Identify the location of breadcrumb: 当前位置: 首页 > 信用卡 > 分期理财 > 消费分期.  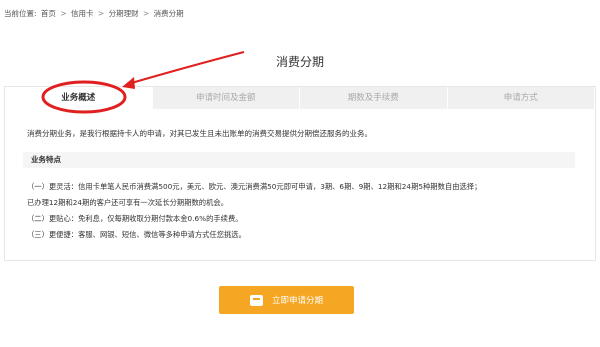
(94, 13).